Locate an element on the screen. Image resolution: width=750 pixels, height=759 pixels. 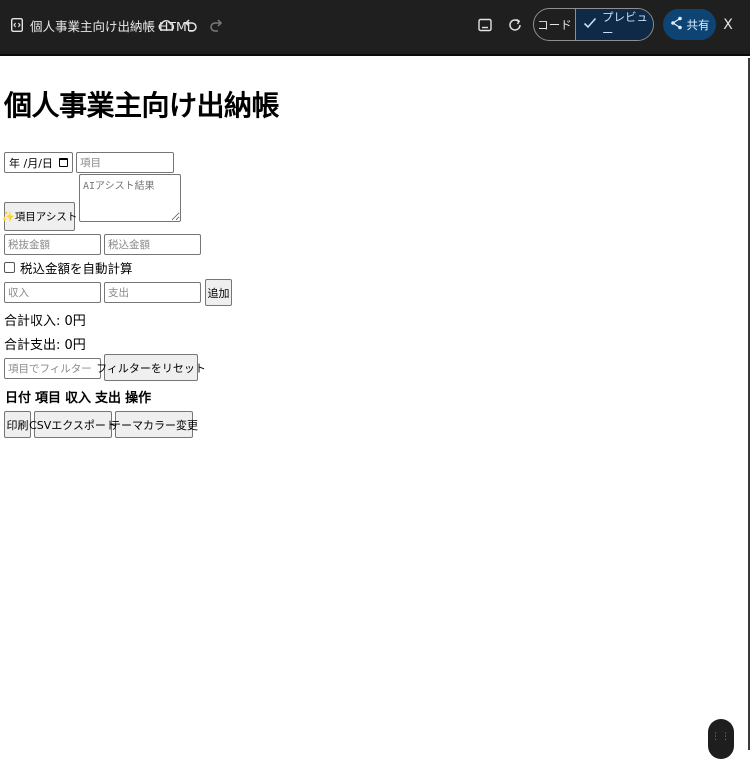
header-expense: 支出 is located at coordinates (108, 398).